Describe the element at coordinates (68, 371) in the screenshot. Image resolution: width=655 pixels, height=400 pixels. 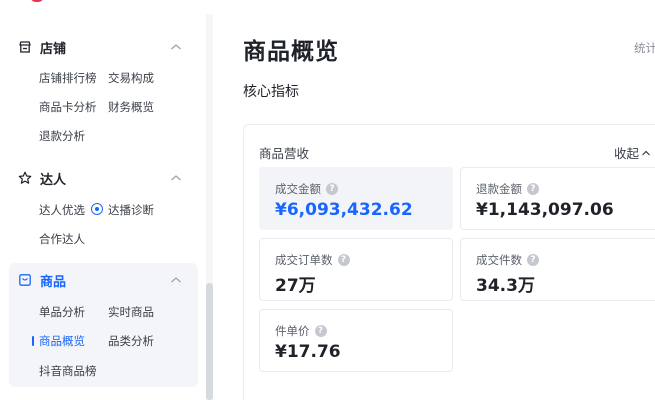
I see `sidebar-item-douyin-product-ranking: 抖音商品榜` at that location.